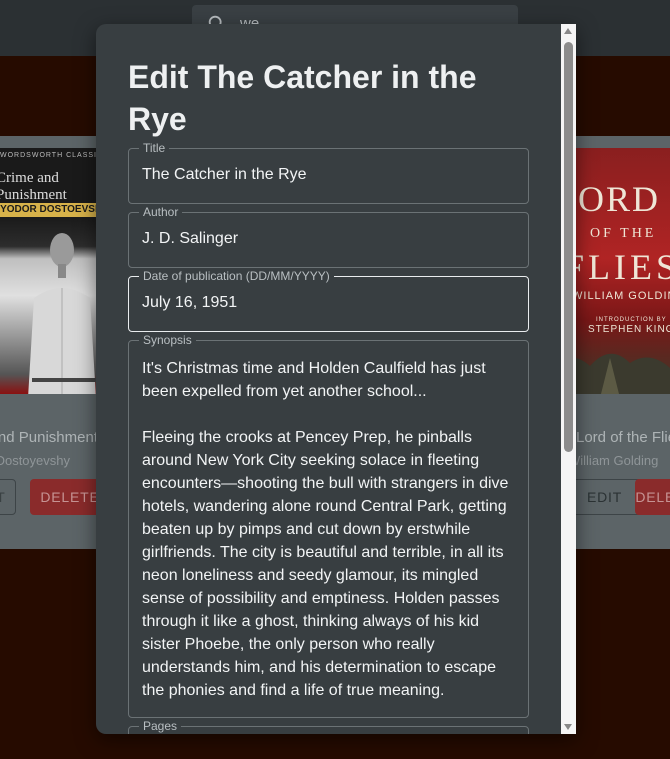 This screenshot has width=670, height=759. Describe the element at coordinates (629, 329) in the screenshot. I see `cover-intro-name: STEPHEN KING` at that location.